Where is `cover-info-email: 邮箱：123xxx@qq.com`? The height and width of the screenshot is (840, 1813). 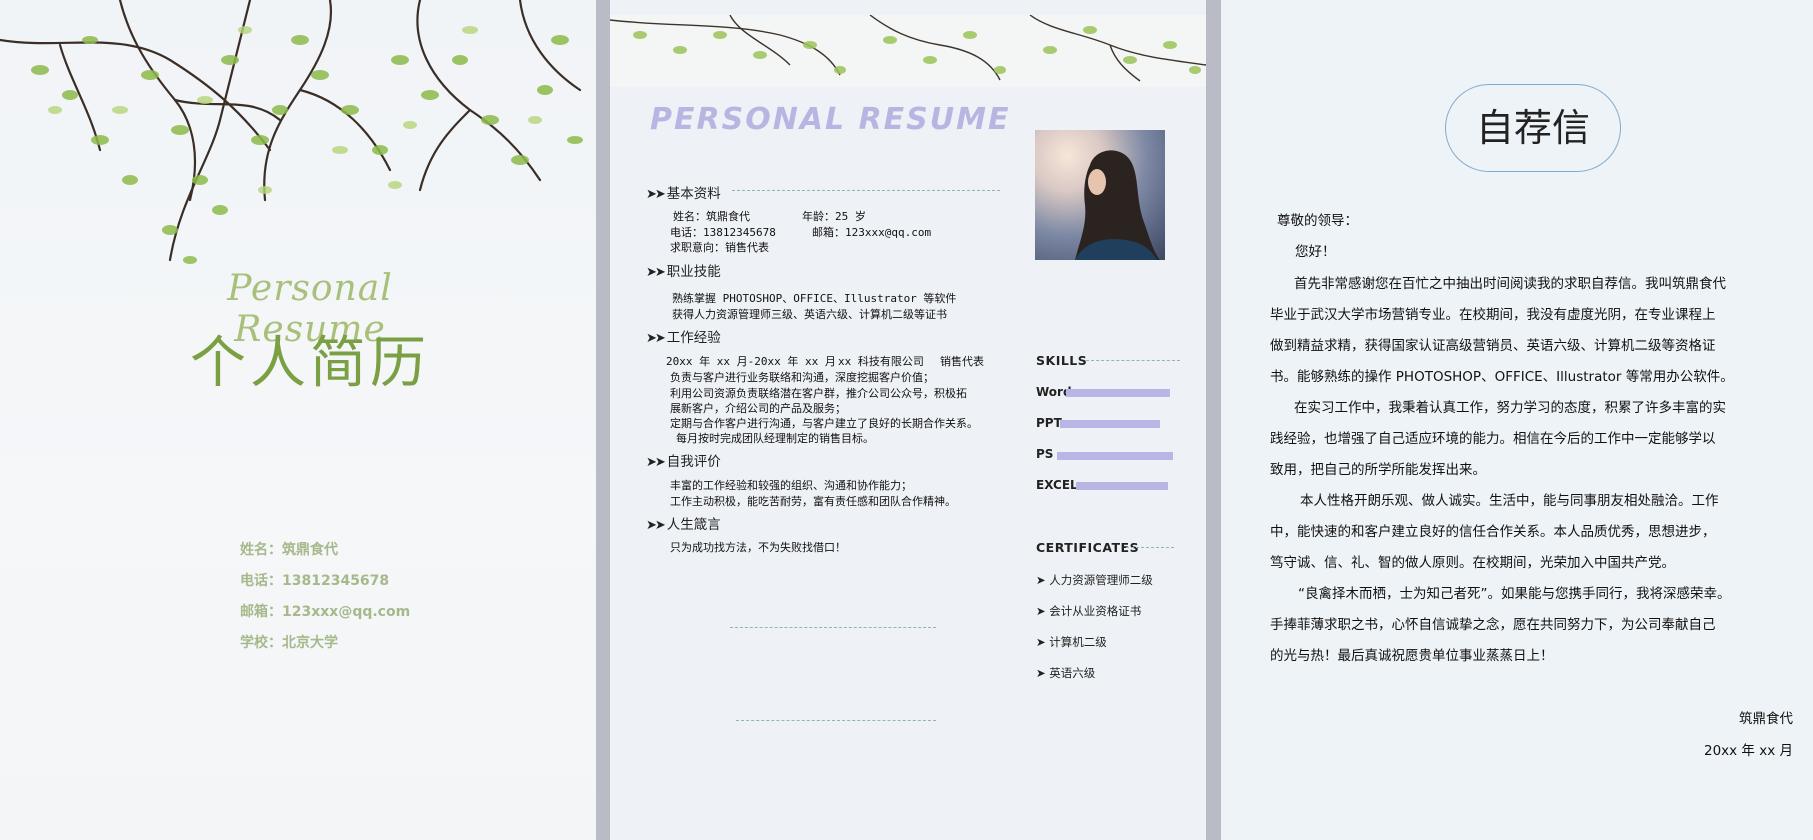 cover-info-email: 邮箱：123xxx@qq.com is located at coordinates (325, 612).